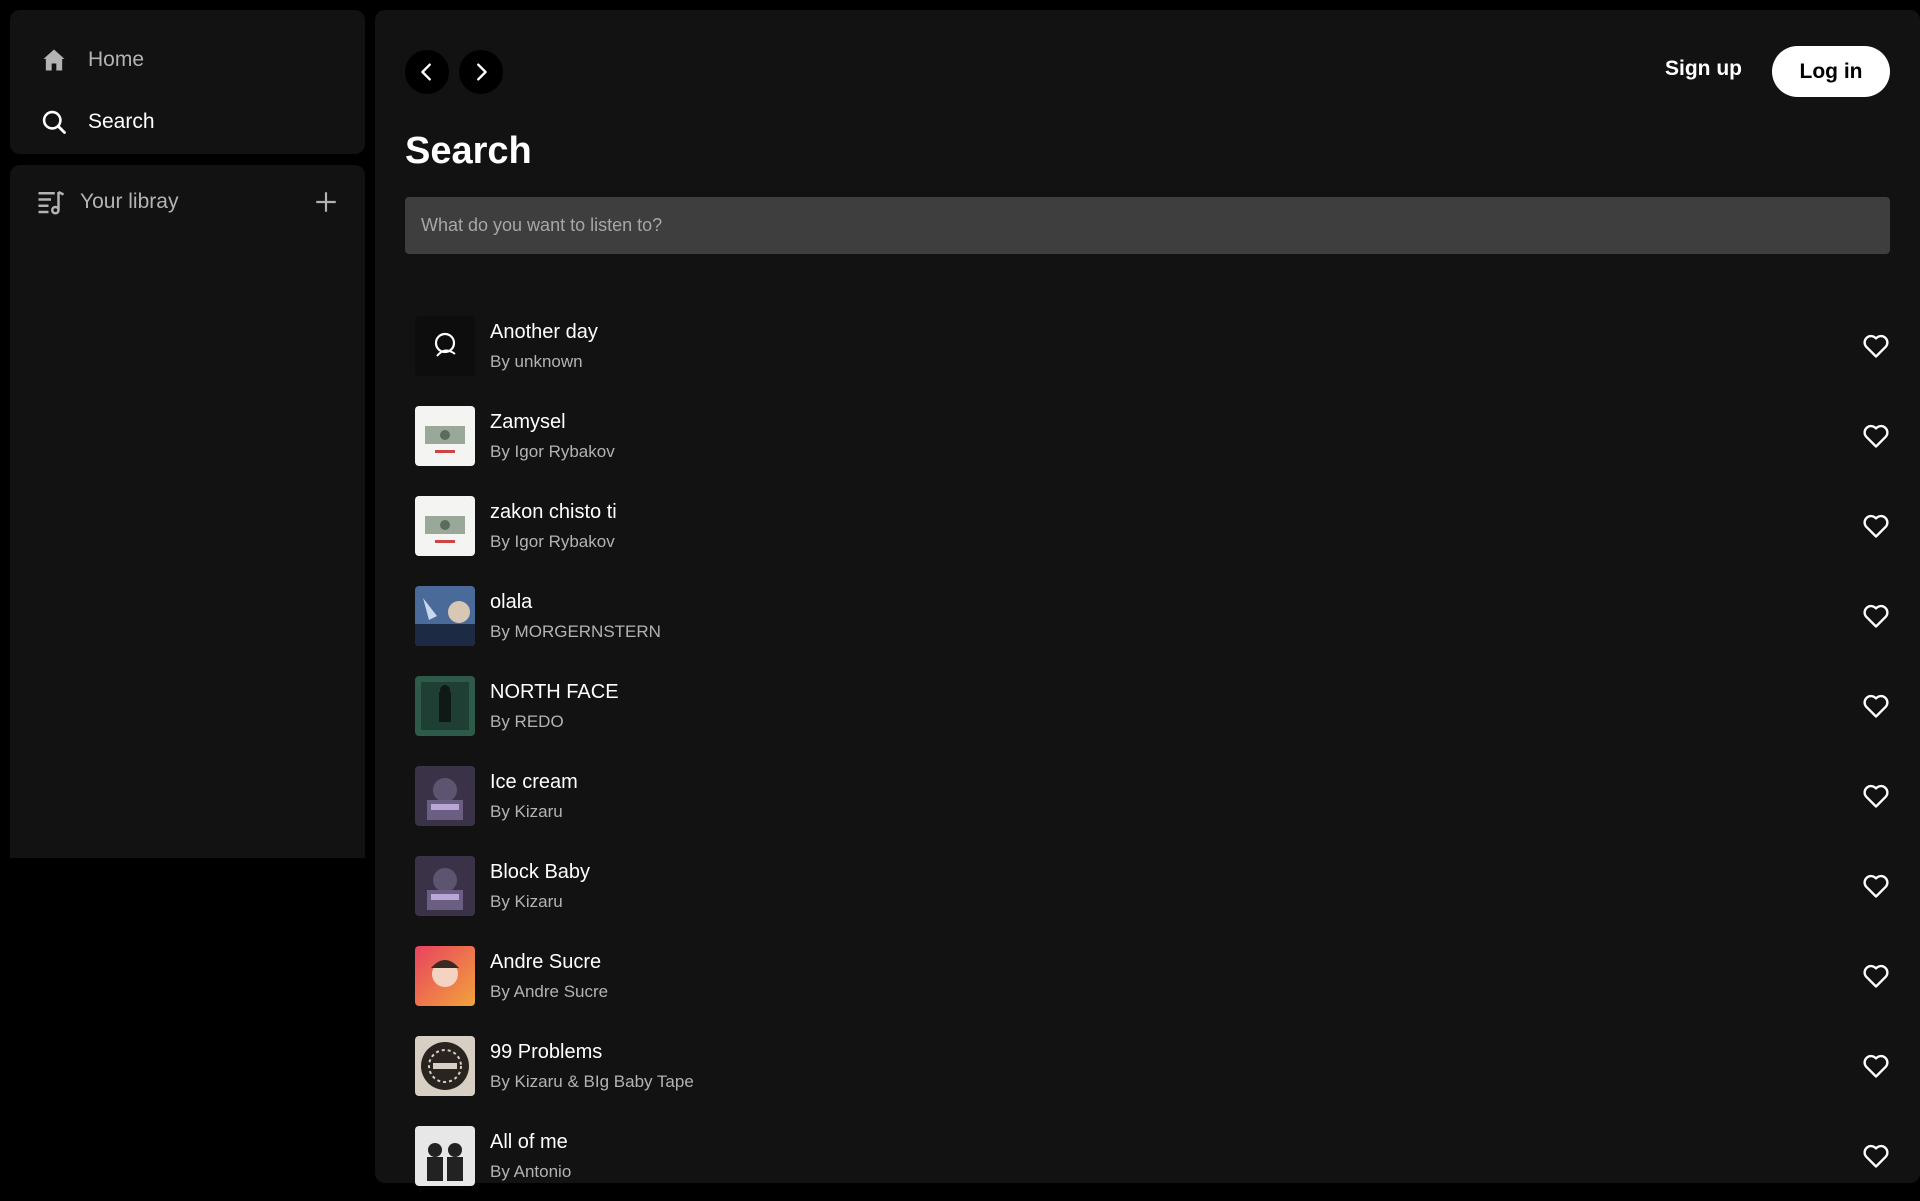  Describe the element at coordinates (1147, 346) in the screenshot. I see `track-row: Another day By unknown` at that location.